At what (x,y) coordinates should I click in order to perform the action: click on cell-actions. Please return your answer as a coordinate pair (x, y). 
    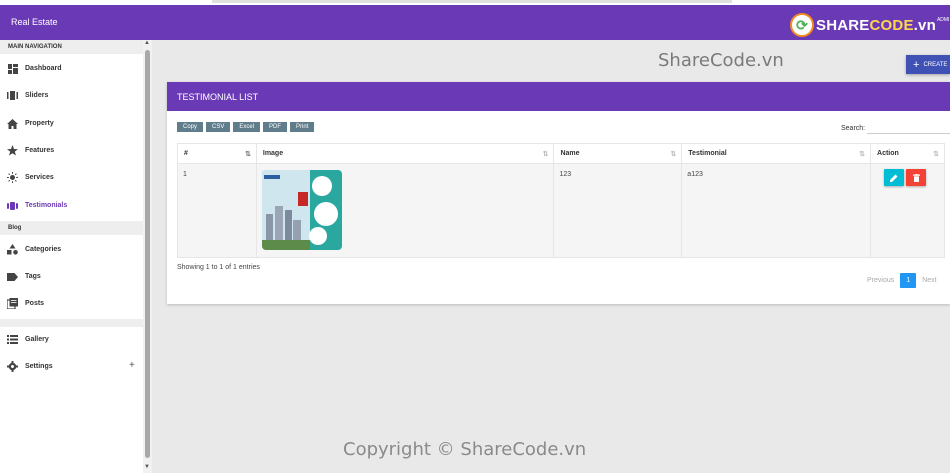
    Looking at the image, I should click on (907, 210).